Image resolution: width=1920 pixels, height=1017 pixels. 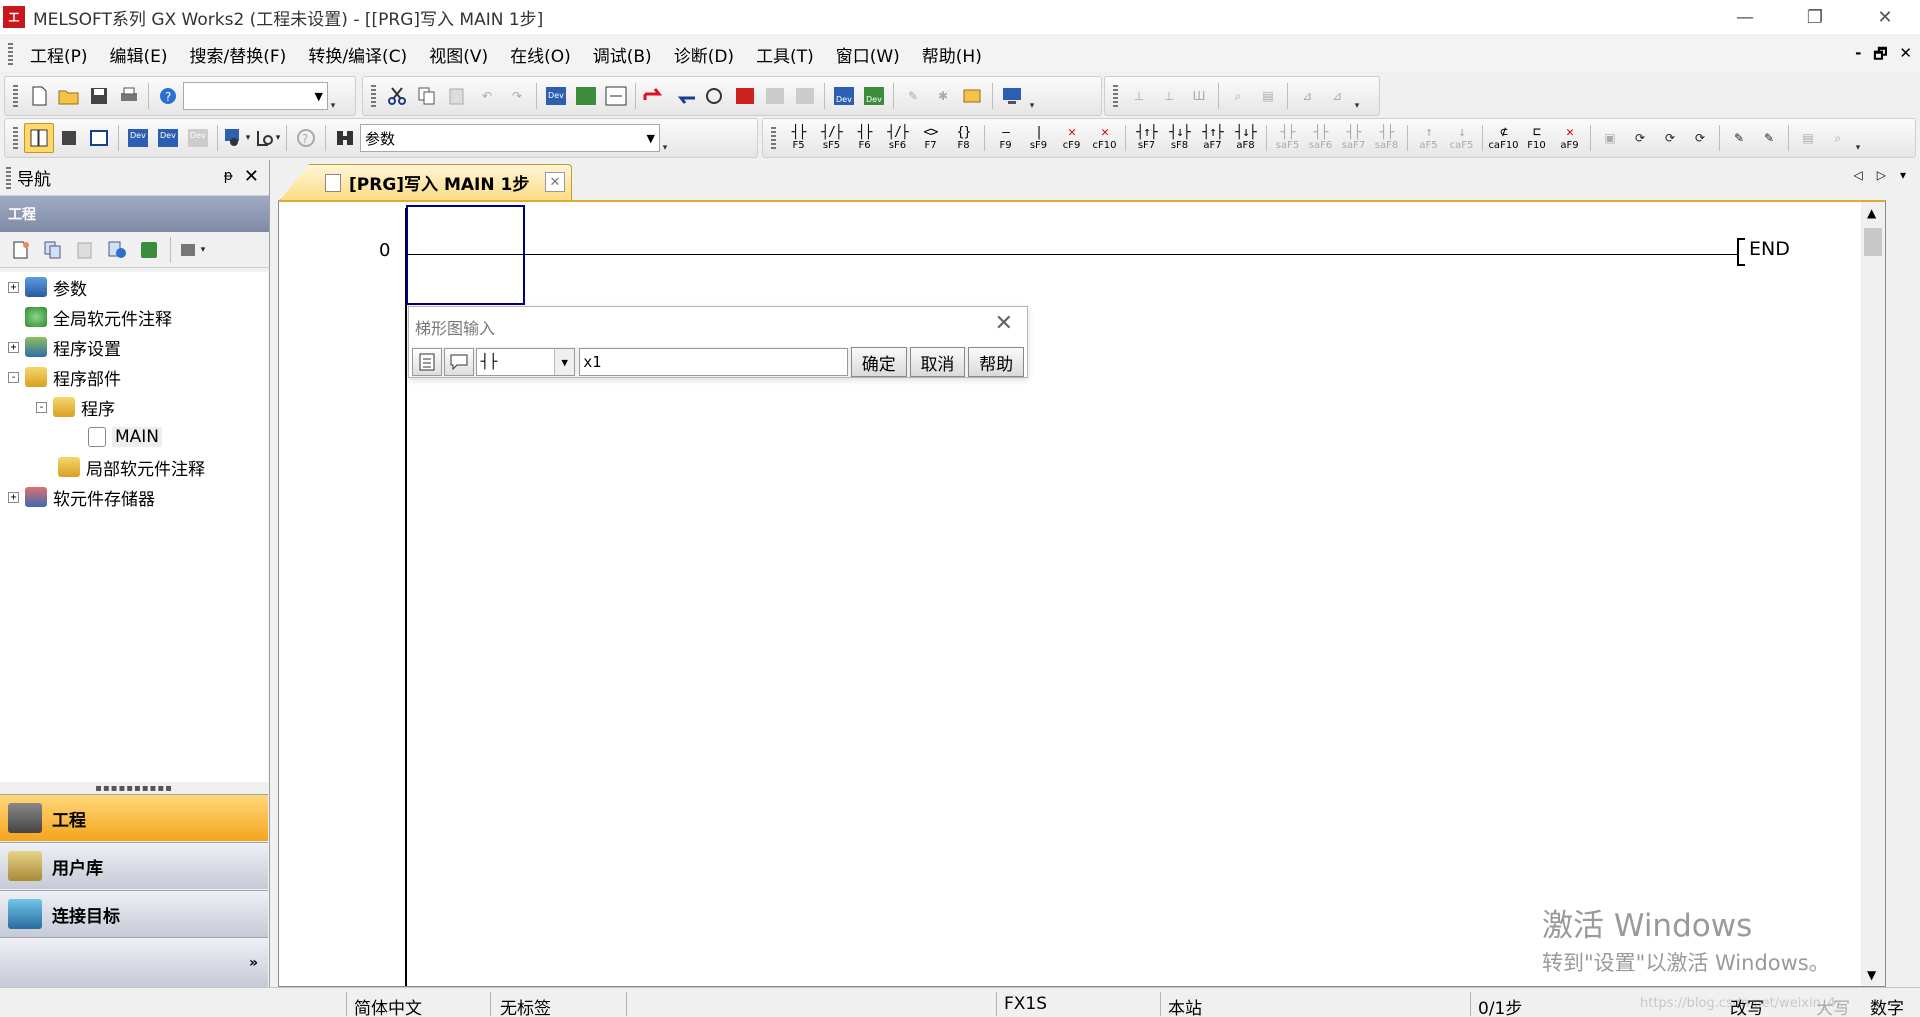 I want to click on help-icon: ?, so click(x=168, y=96).